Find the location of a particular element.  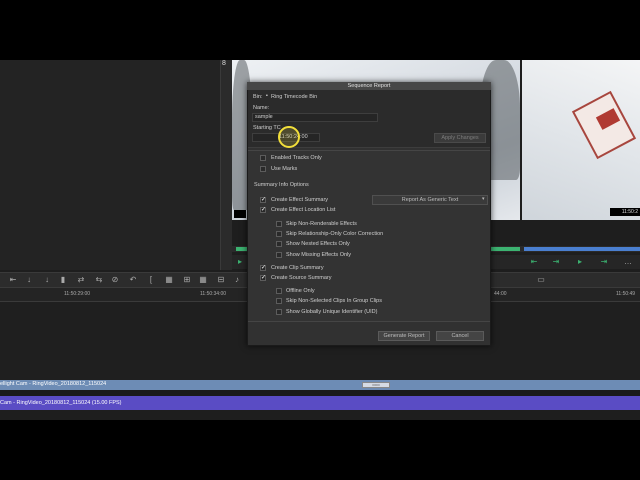

create-effect-summary-label: Create Effect Summary is located at coordinates (300, 200).